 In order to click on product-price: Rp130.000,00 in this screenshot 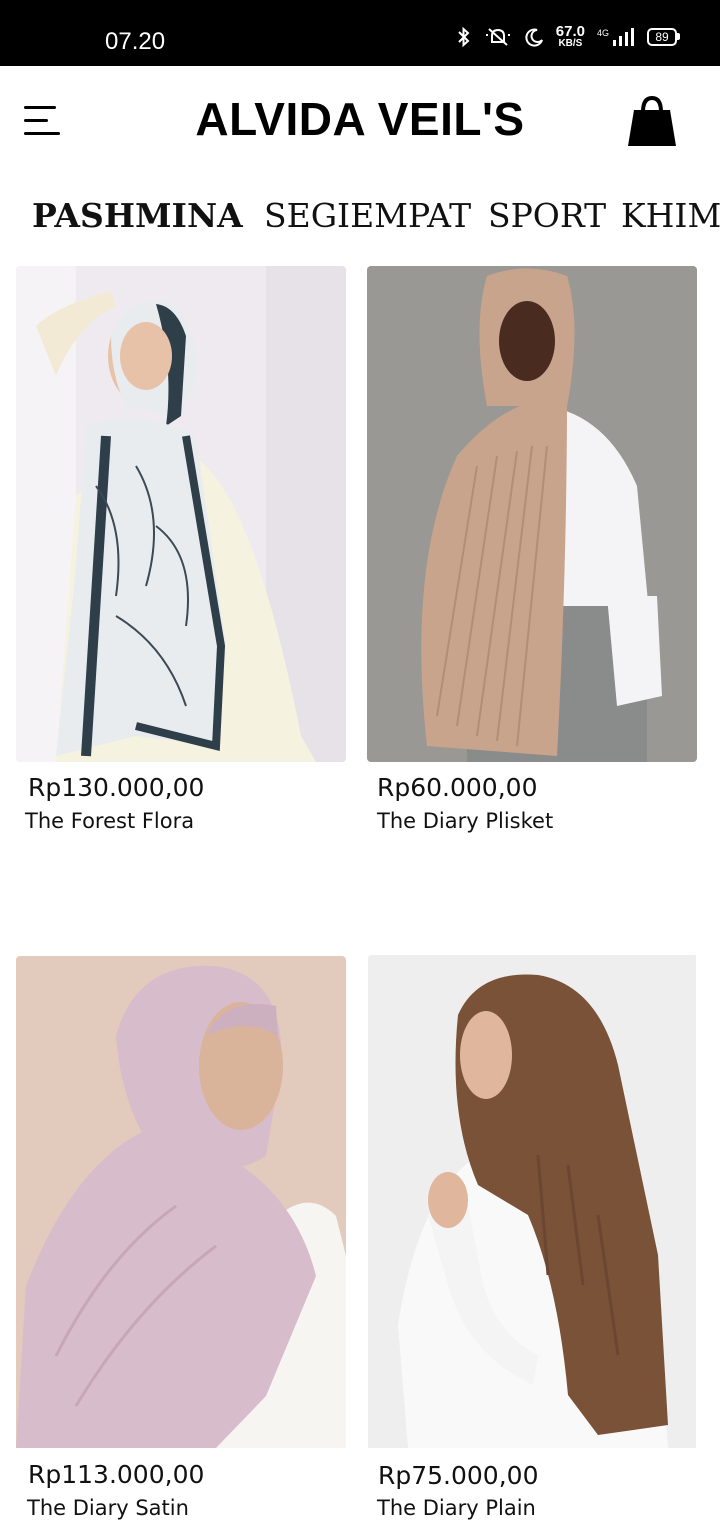, I will do `click(116, 787)`.